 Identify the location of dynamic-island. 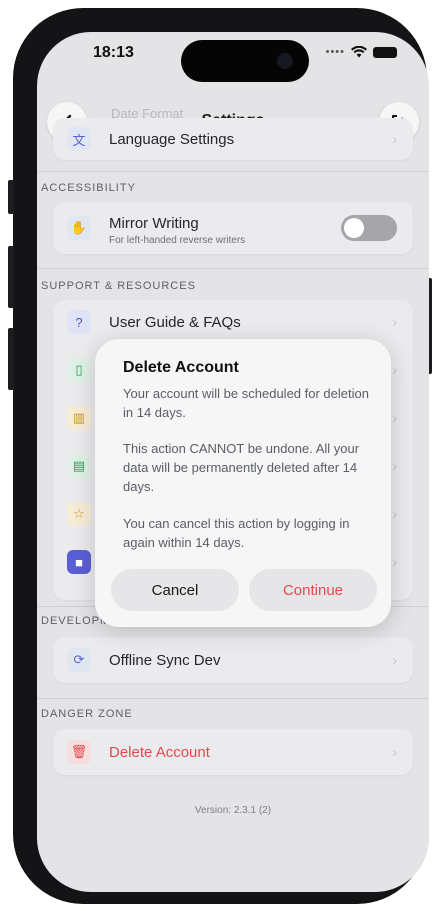
(245, 61).